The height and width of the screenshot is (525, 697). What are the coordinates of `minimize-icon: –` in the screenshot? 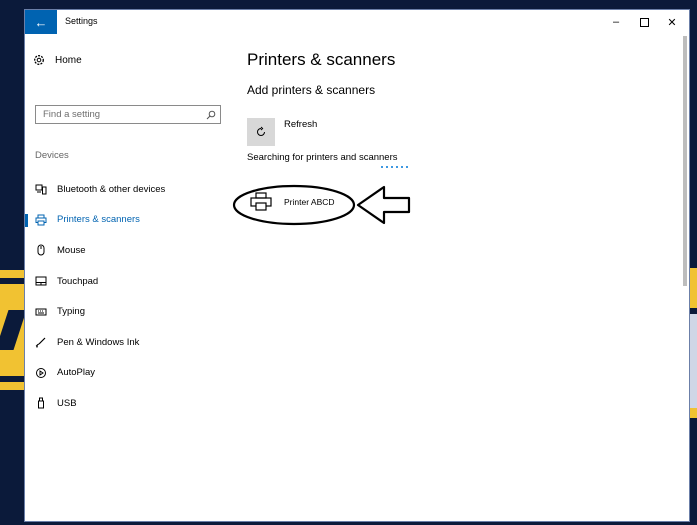 It's located at (616, 22).